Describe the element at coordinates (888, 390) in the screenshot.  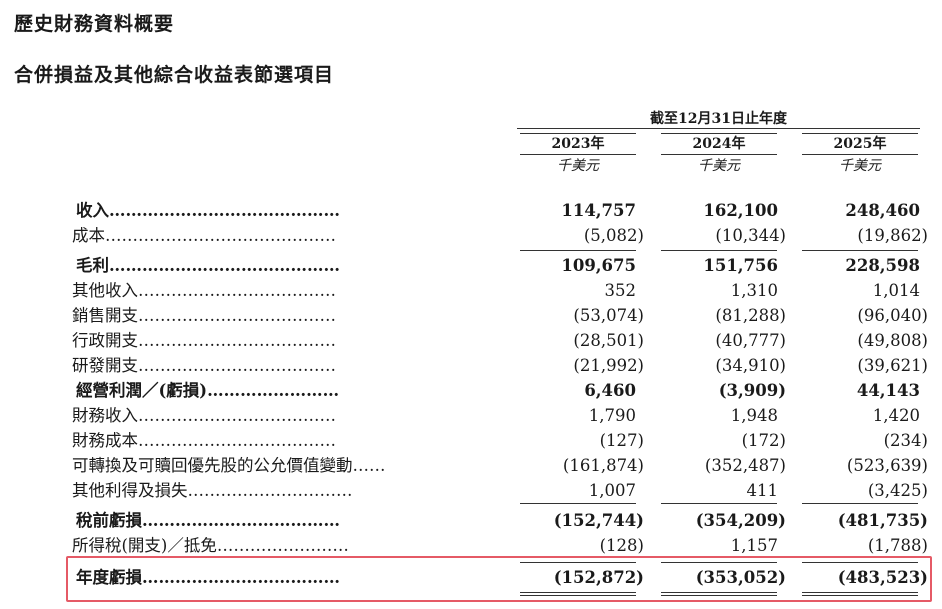
I see `value-2025: 44,143` at that location.